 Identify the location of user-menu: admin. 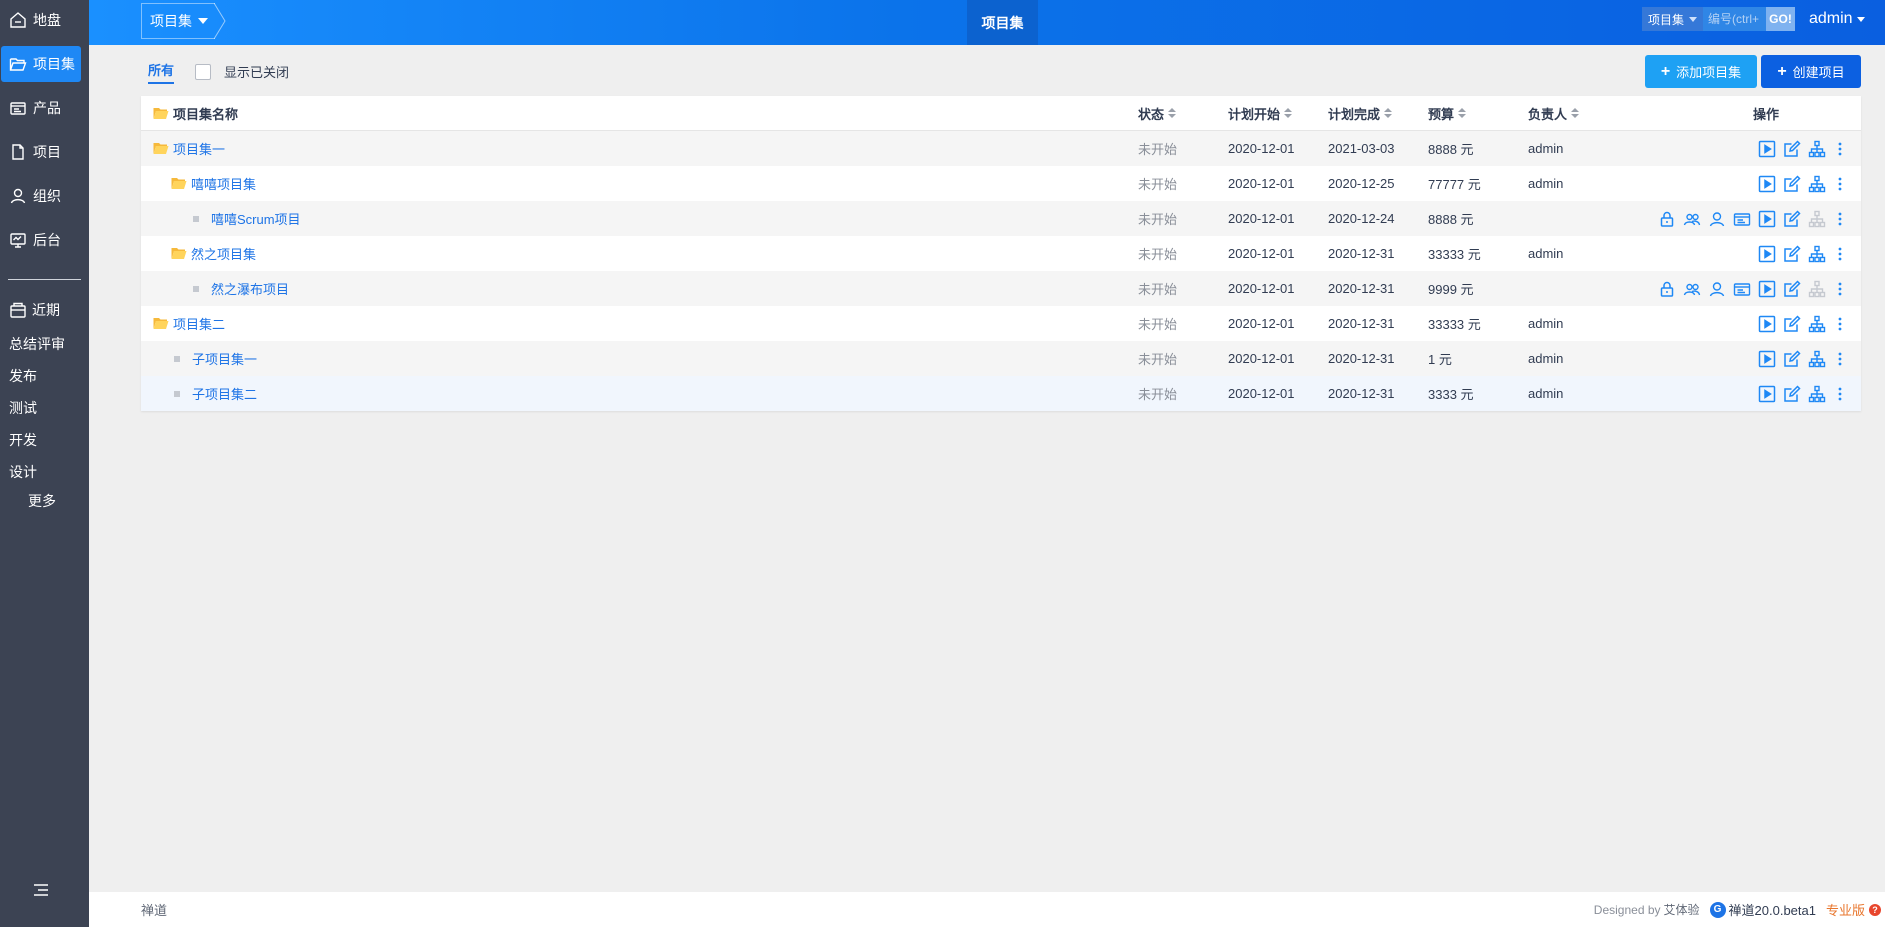
(1837, 19).